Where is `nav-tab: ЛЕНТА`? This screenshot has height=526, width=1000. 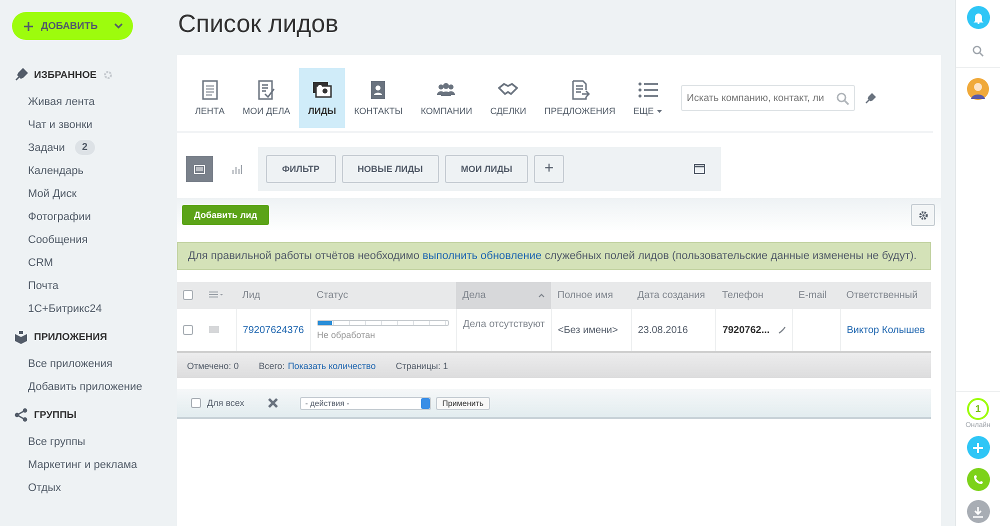 nav-tab: ЛЕНТА is located at coordinates (210, 98).